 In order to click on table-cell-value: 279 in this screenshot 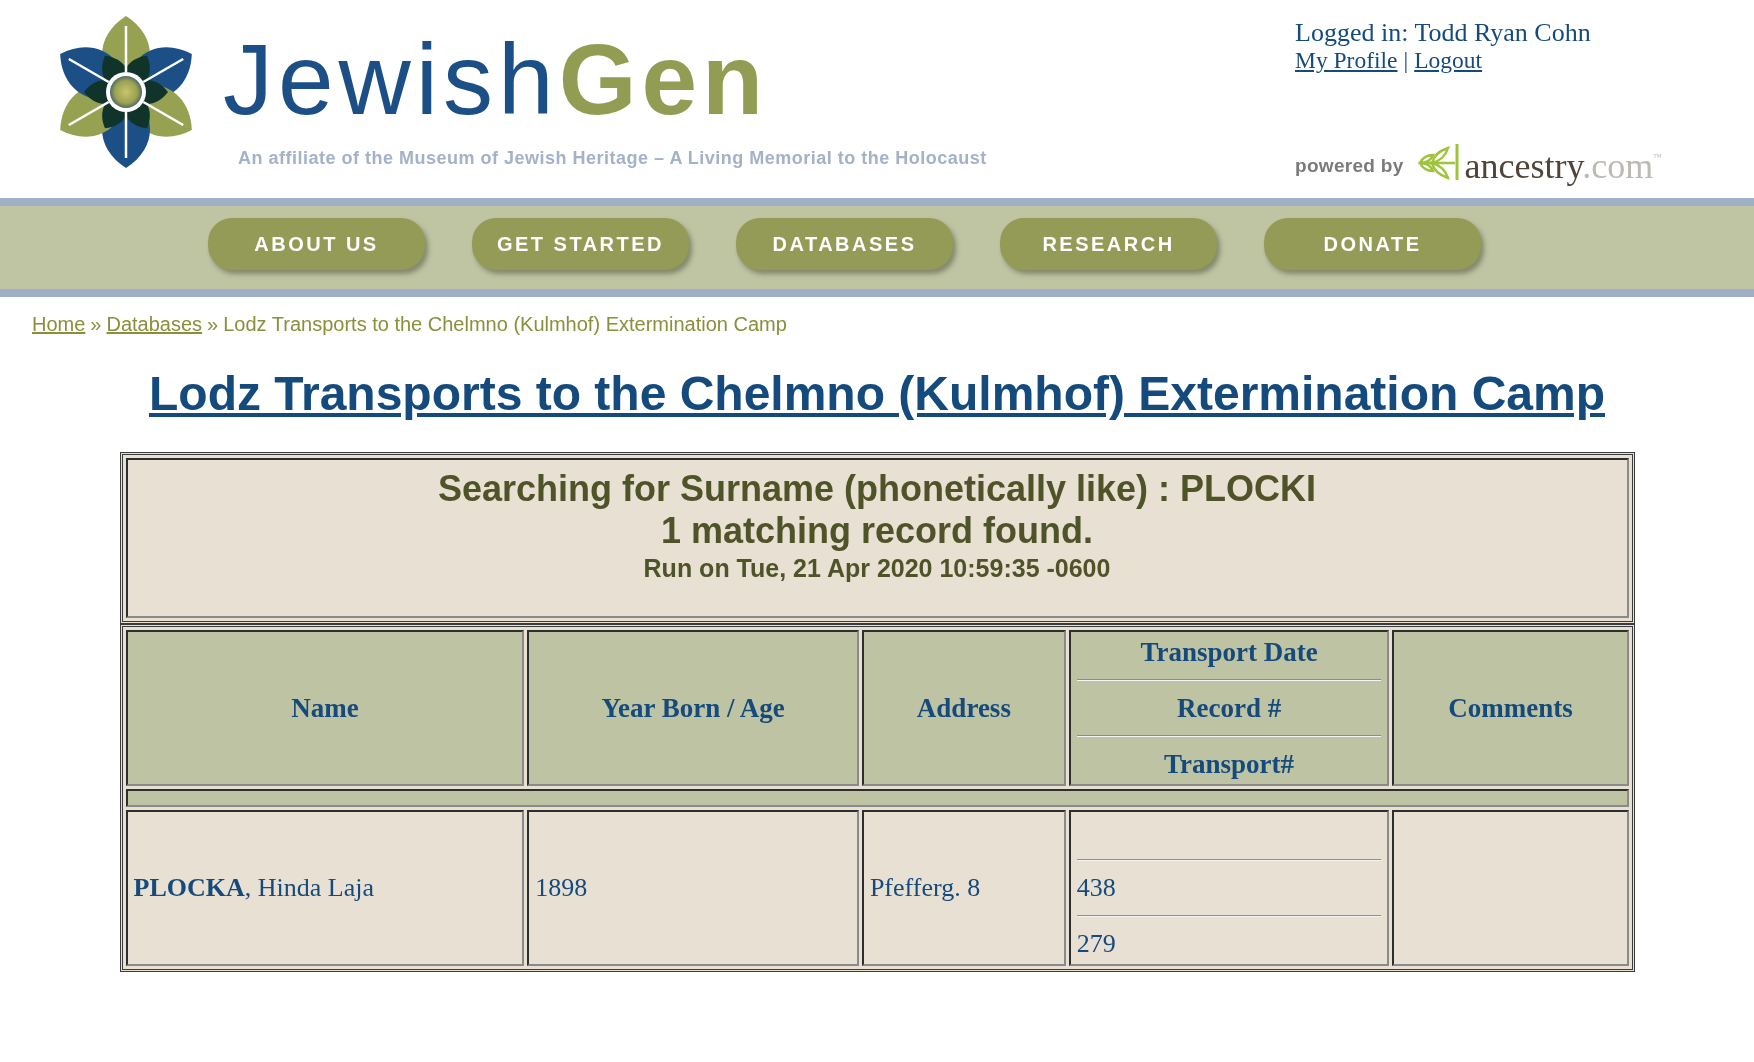, I will do `click(1096, 944)`.